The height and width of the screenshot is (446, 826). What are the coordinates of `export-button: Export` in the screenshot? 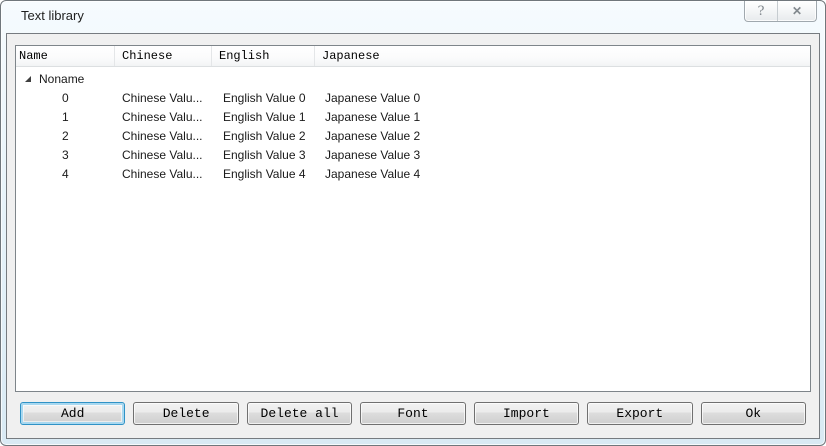 It's located at (640, 413).